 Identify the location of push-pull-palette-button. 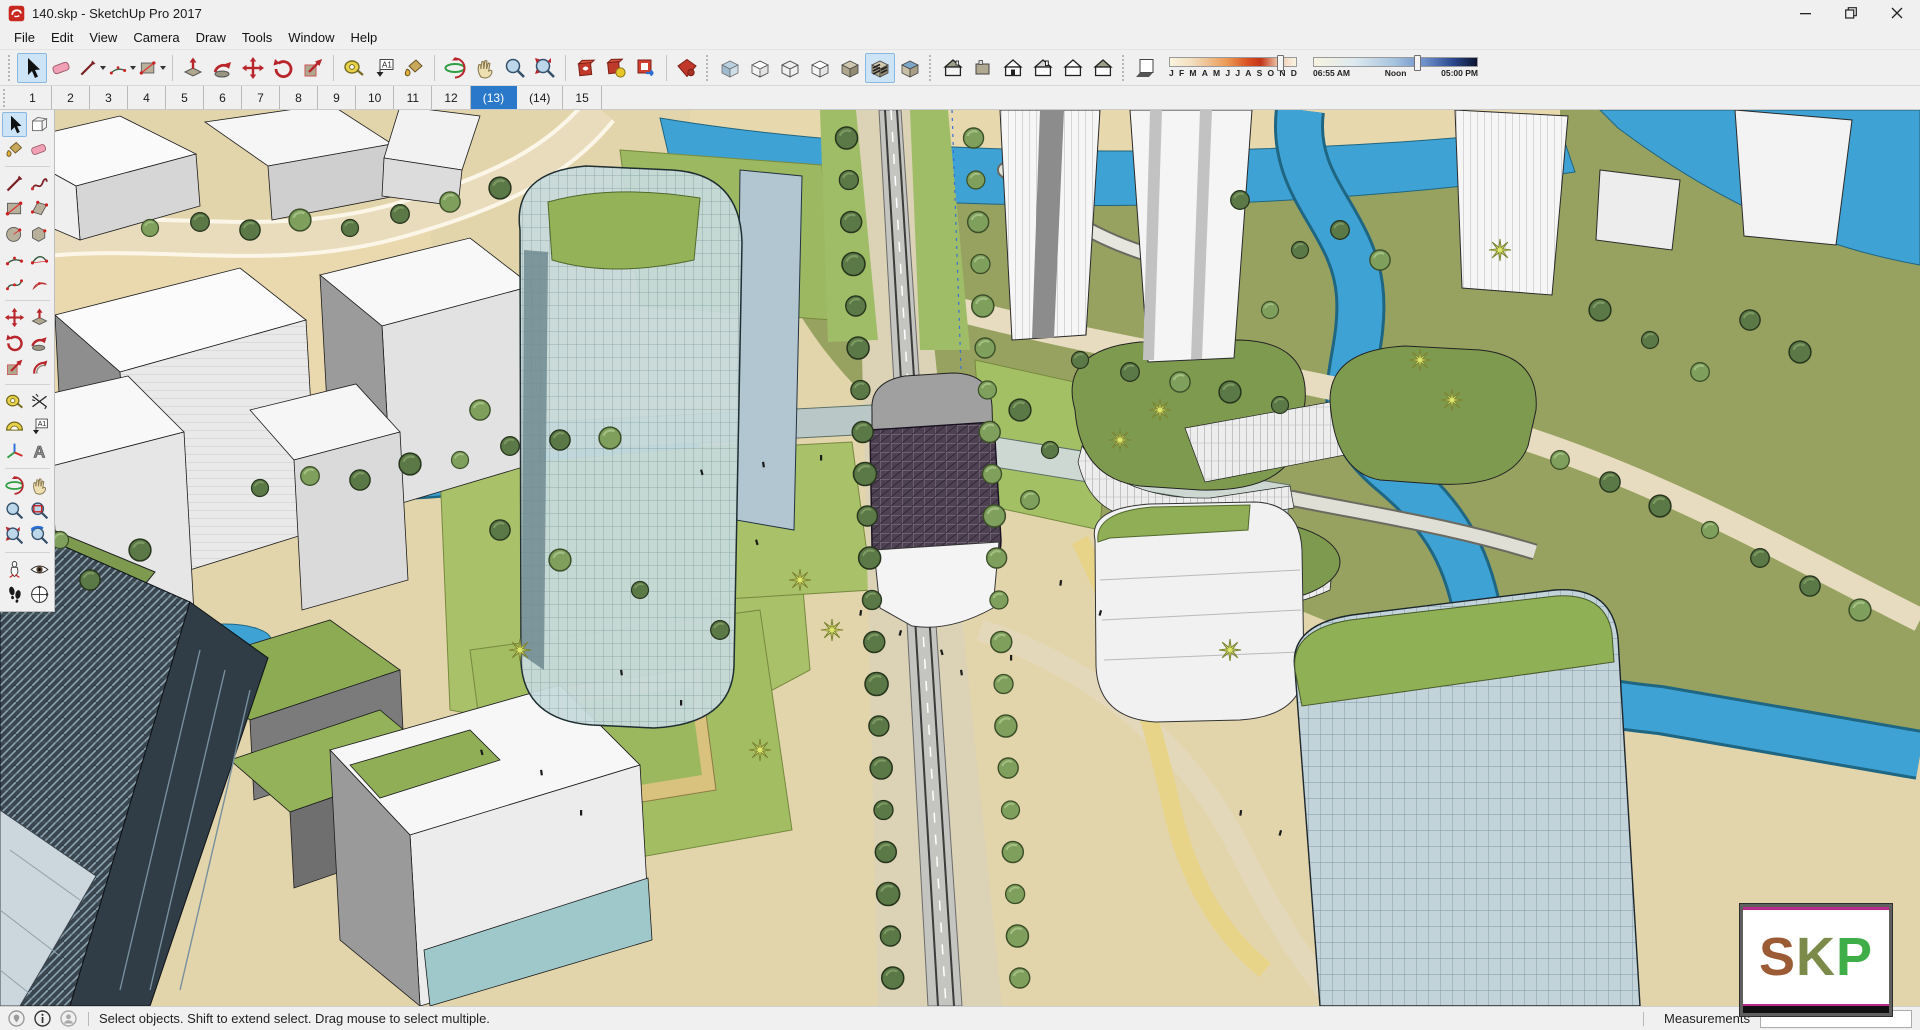
(39, 317).